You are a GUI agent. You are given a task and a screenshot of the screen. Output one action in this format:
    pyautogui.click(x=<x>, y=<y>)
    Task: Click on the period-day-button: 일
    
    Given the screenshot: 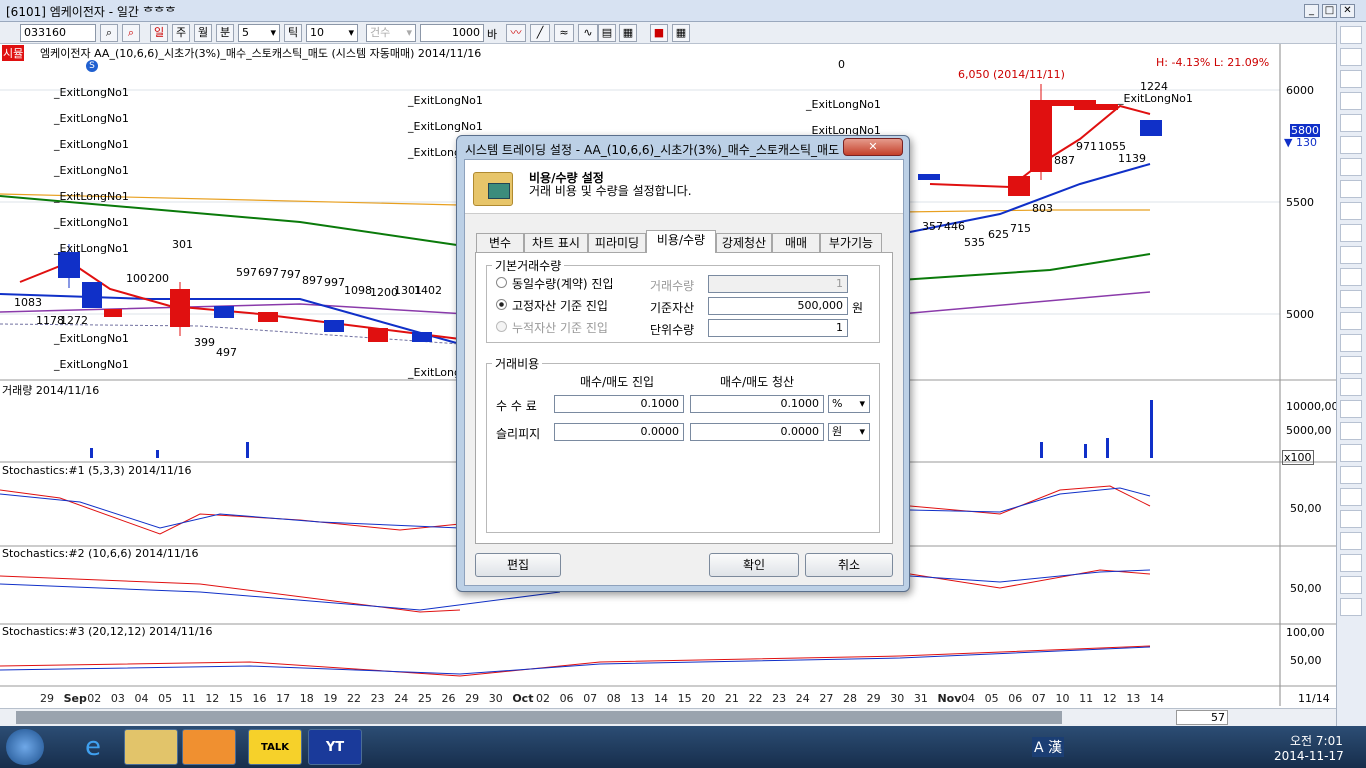 What is the action you would take?
    pyautogui.click(x=159, y=33)
    